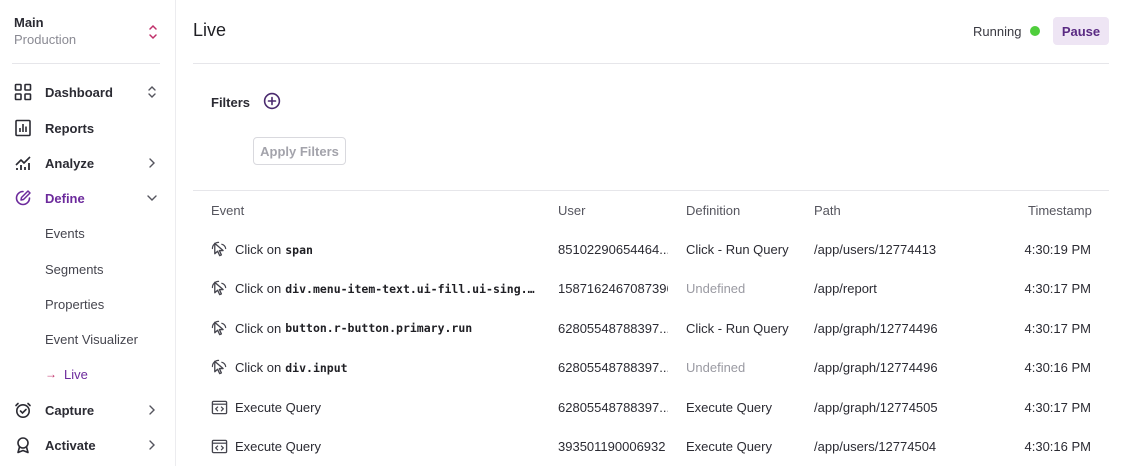  What do you see at coordinates (713, 210) in the screenshot?
I see `column-header-definition: Definition` at bounding box center [713, 210].